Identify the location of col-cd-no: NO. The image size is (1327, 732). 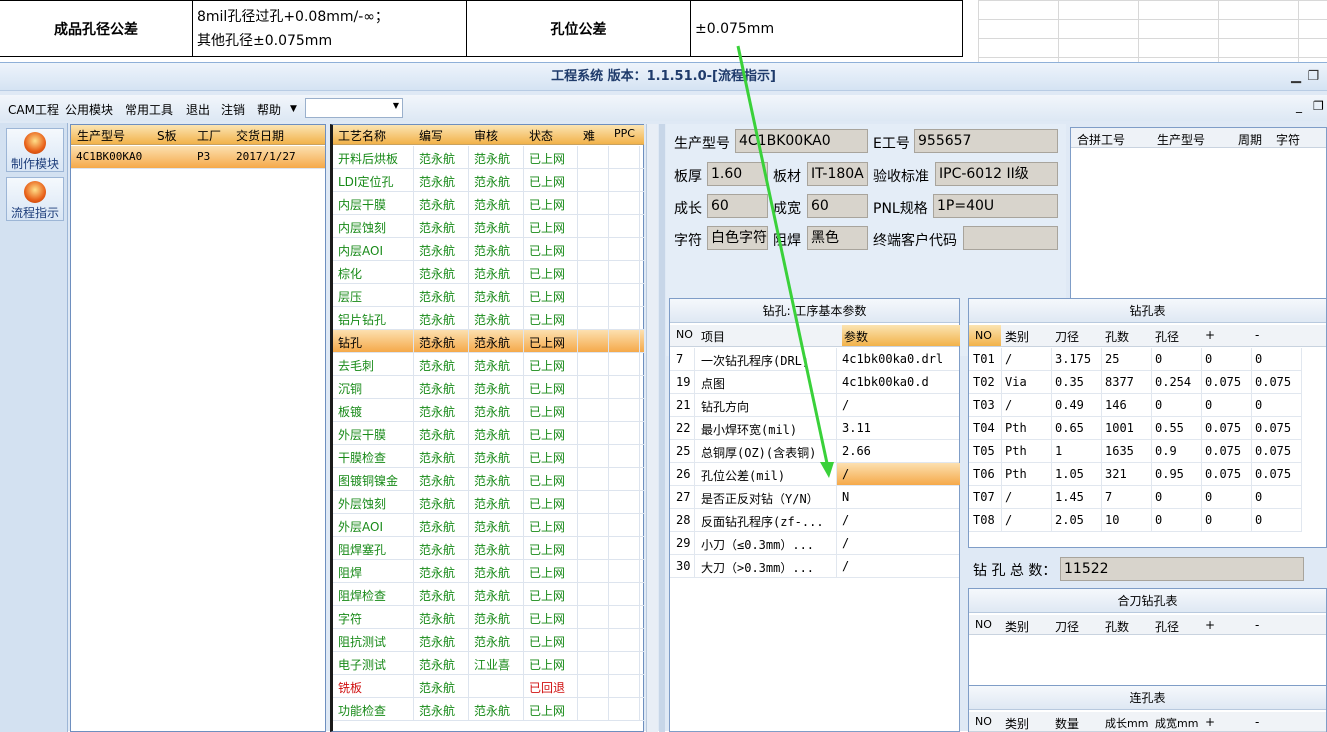
(983, 624).